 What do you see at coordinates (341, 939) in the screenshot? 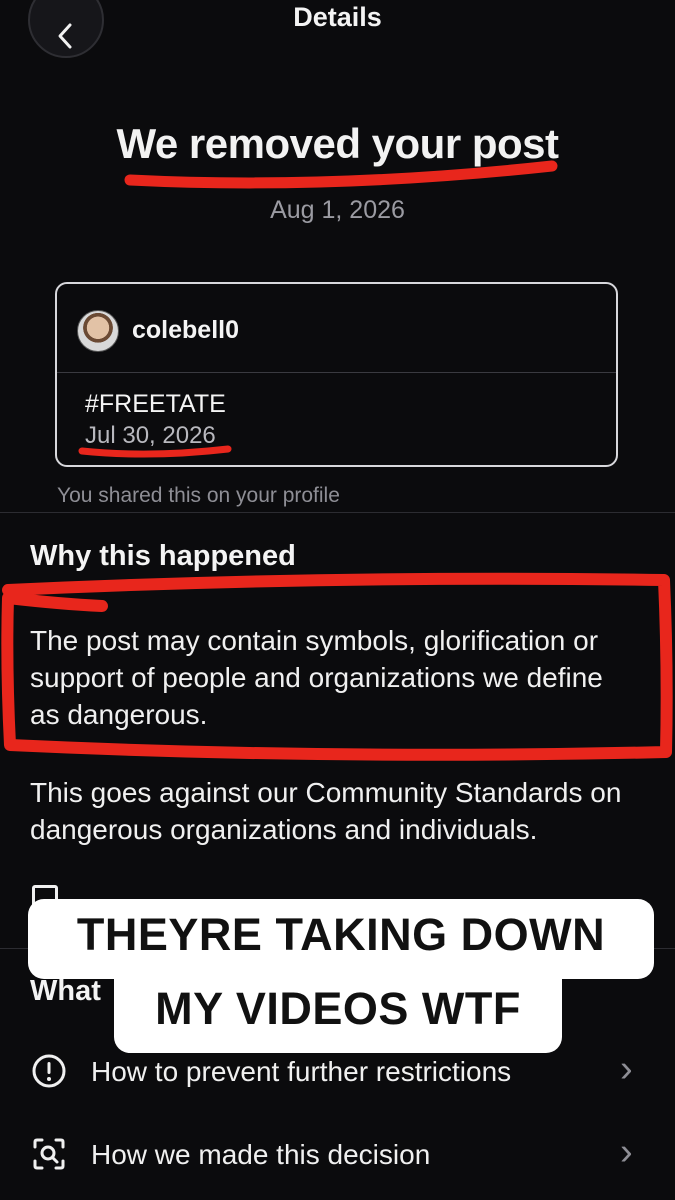
I see `banner-line-1: THEYRE TAKING DOWN` at bounding box center [341, 939].